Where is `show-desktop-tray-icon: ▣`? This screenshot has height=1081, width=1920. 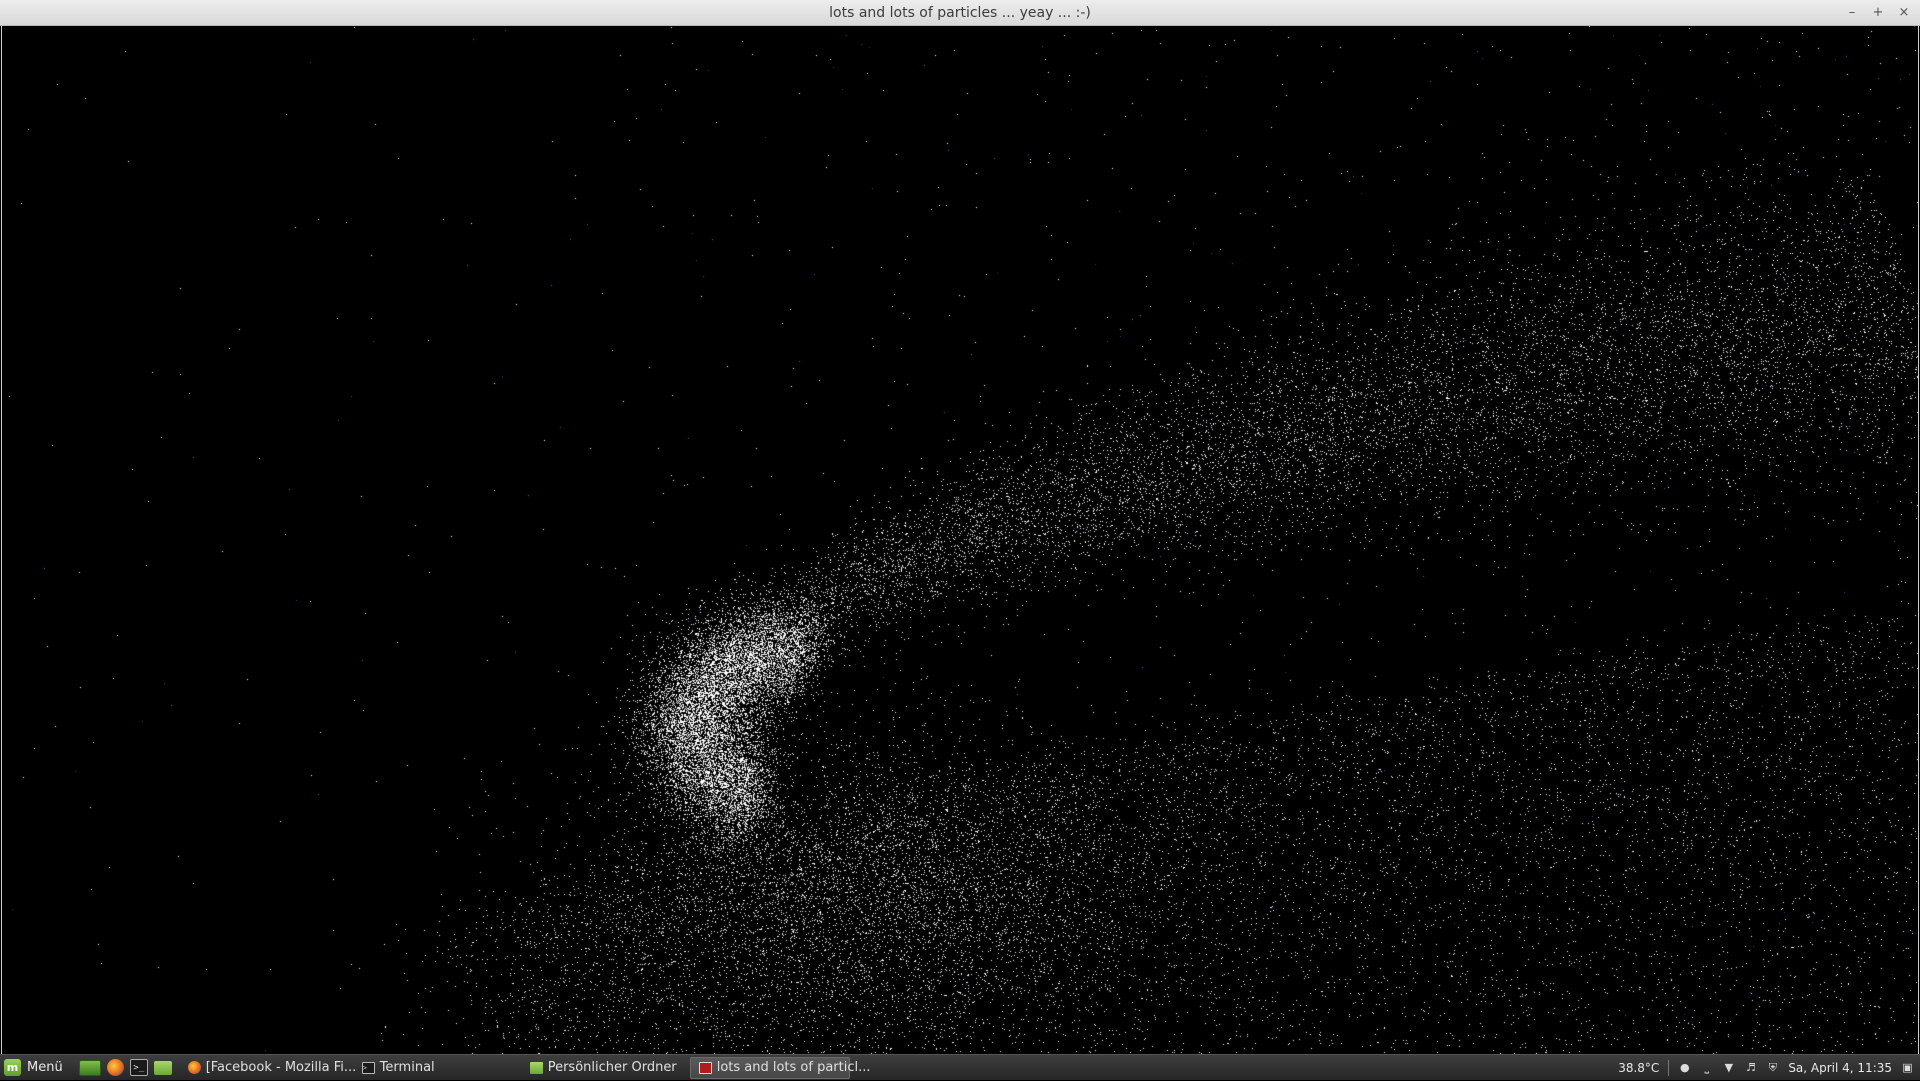
show-desktop-tray-icon: ▣ is located at coordinates (1907, 1067).